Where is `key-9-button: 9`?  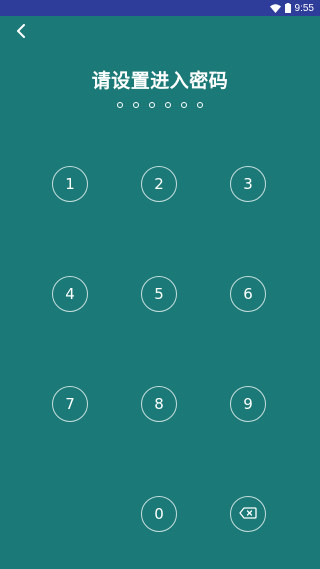
key-9-button: 9 is located at coordinates (248, 404).